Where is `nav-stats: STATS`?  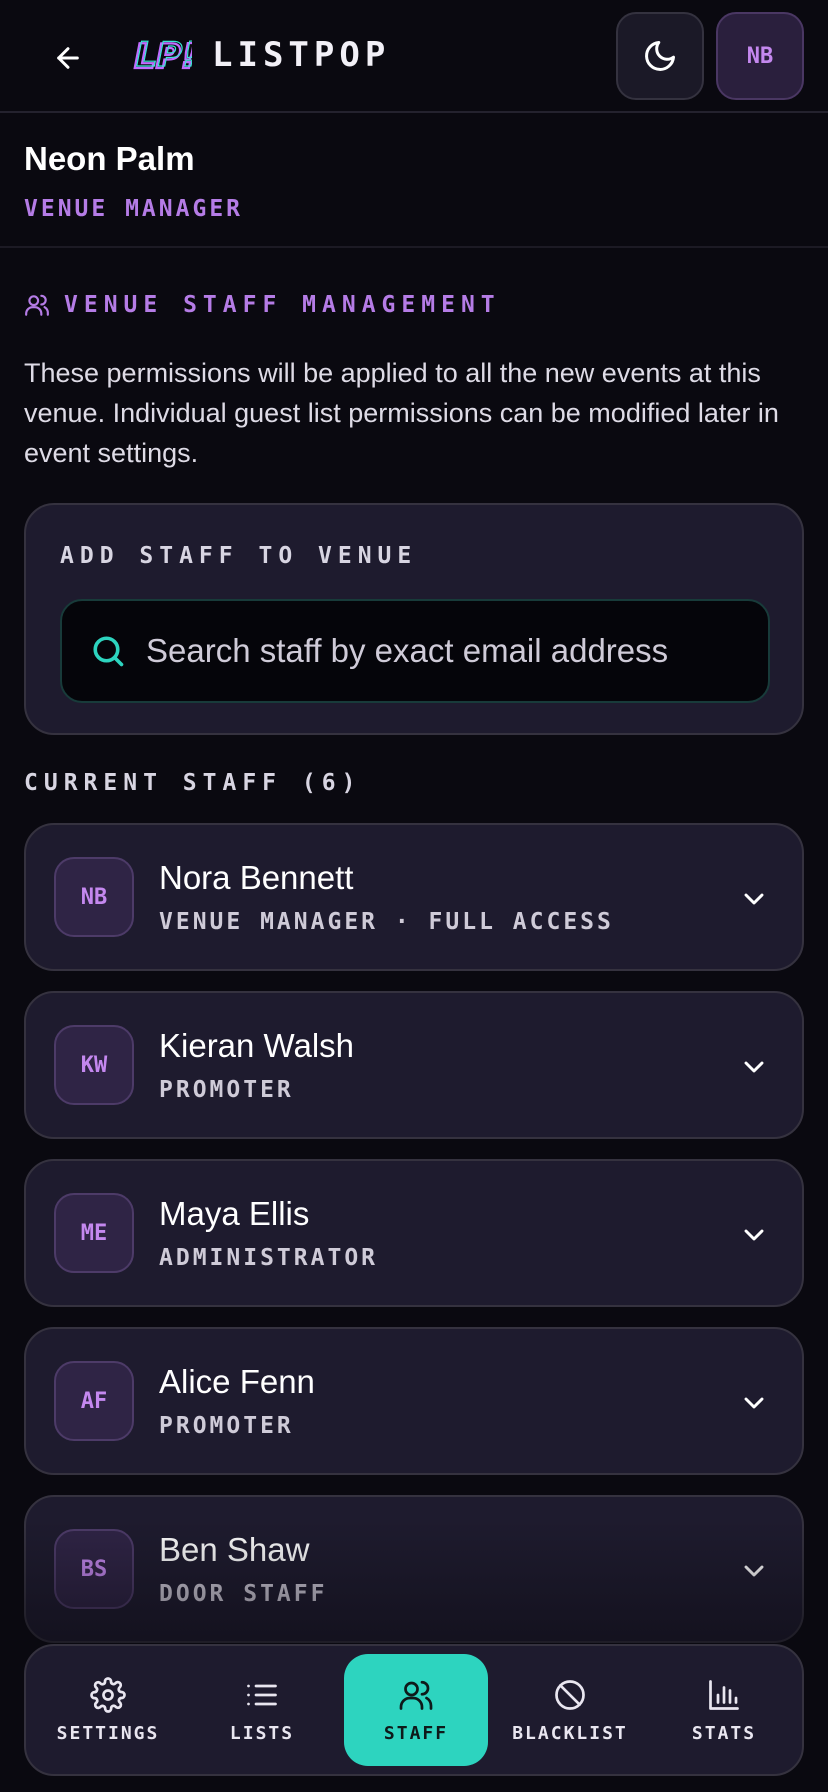 nav-stats: STATS is located at coordinates (724, 1710).